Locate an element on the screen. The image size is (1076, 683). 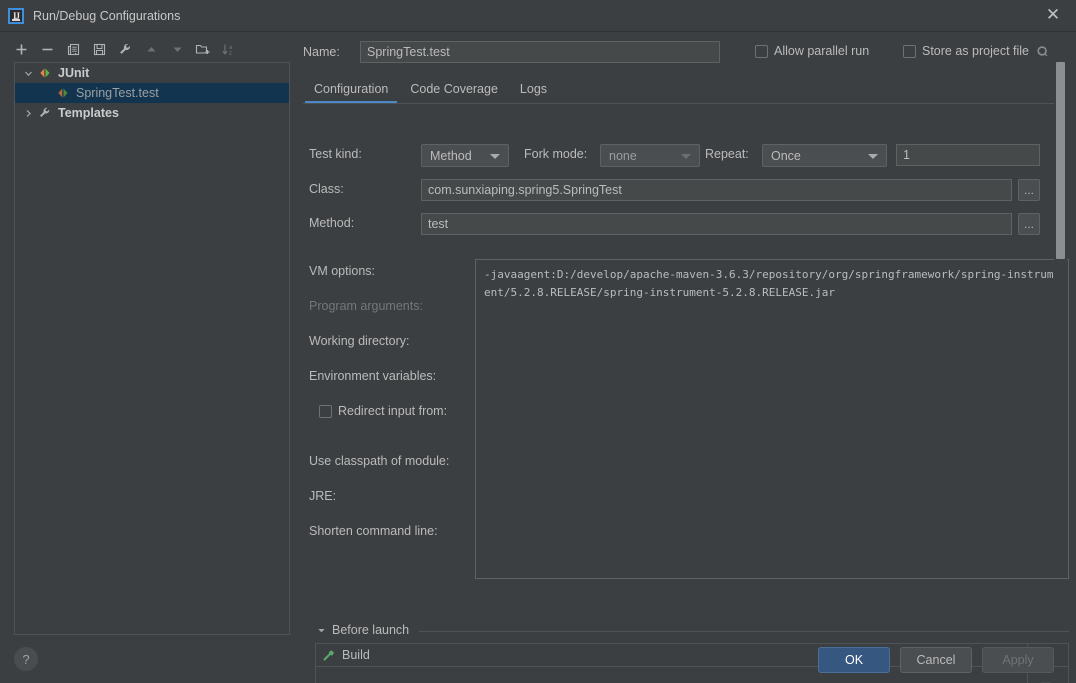
fork-mode-label: Fork mode: is located at coordinates (556, 154).